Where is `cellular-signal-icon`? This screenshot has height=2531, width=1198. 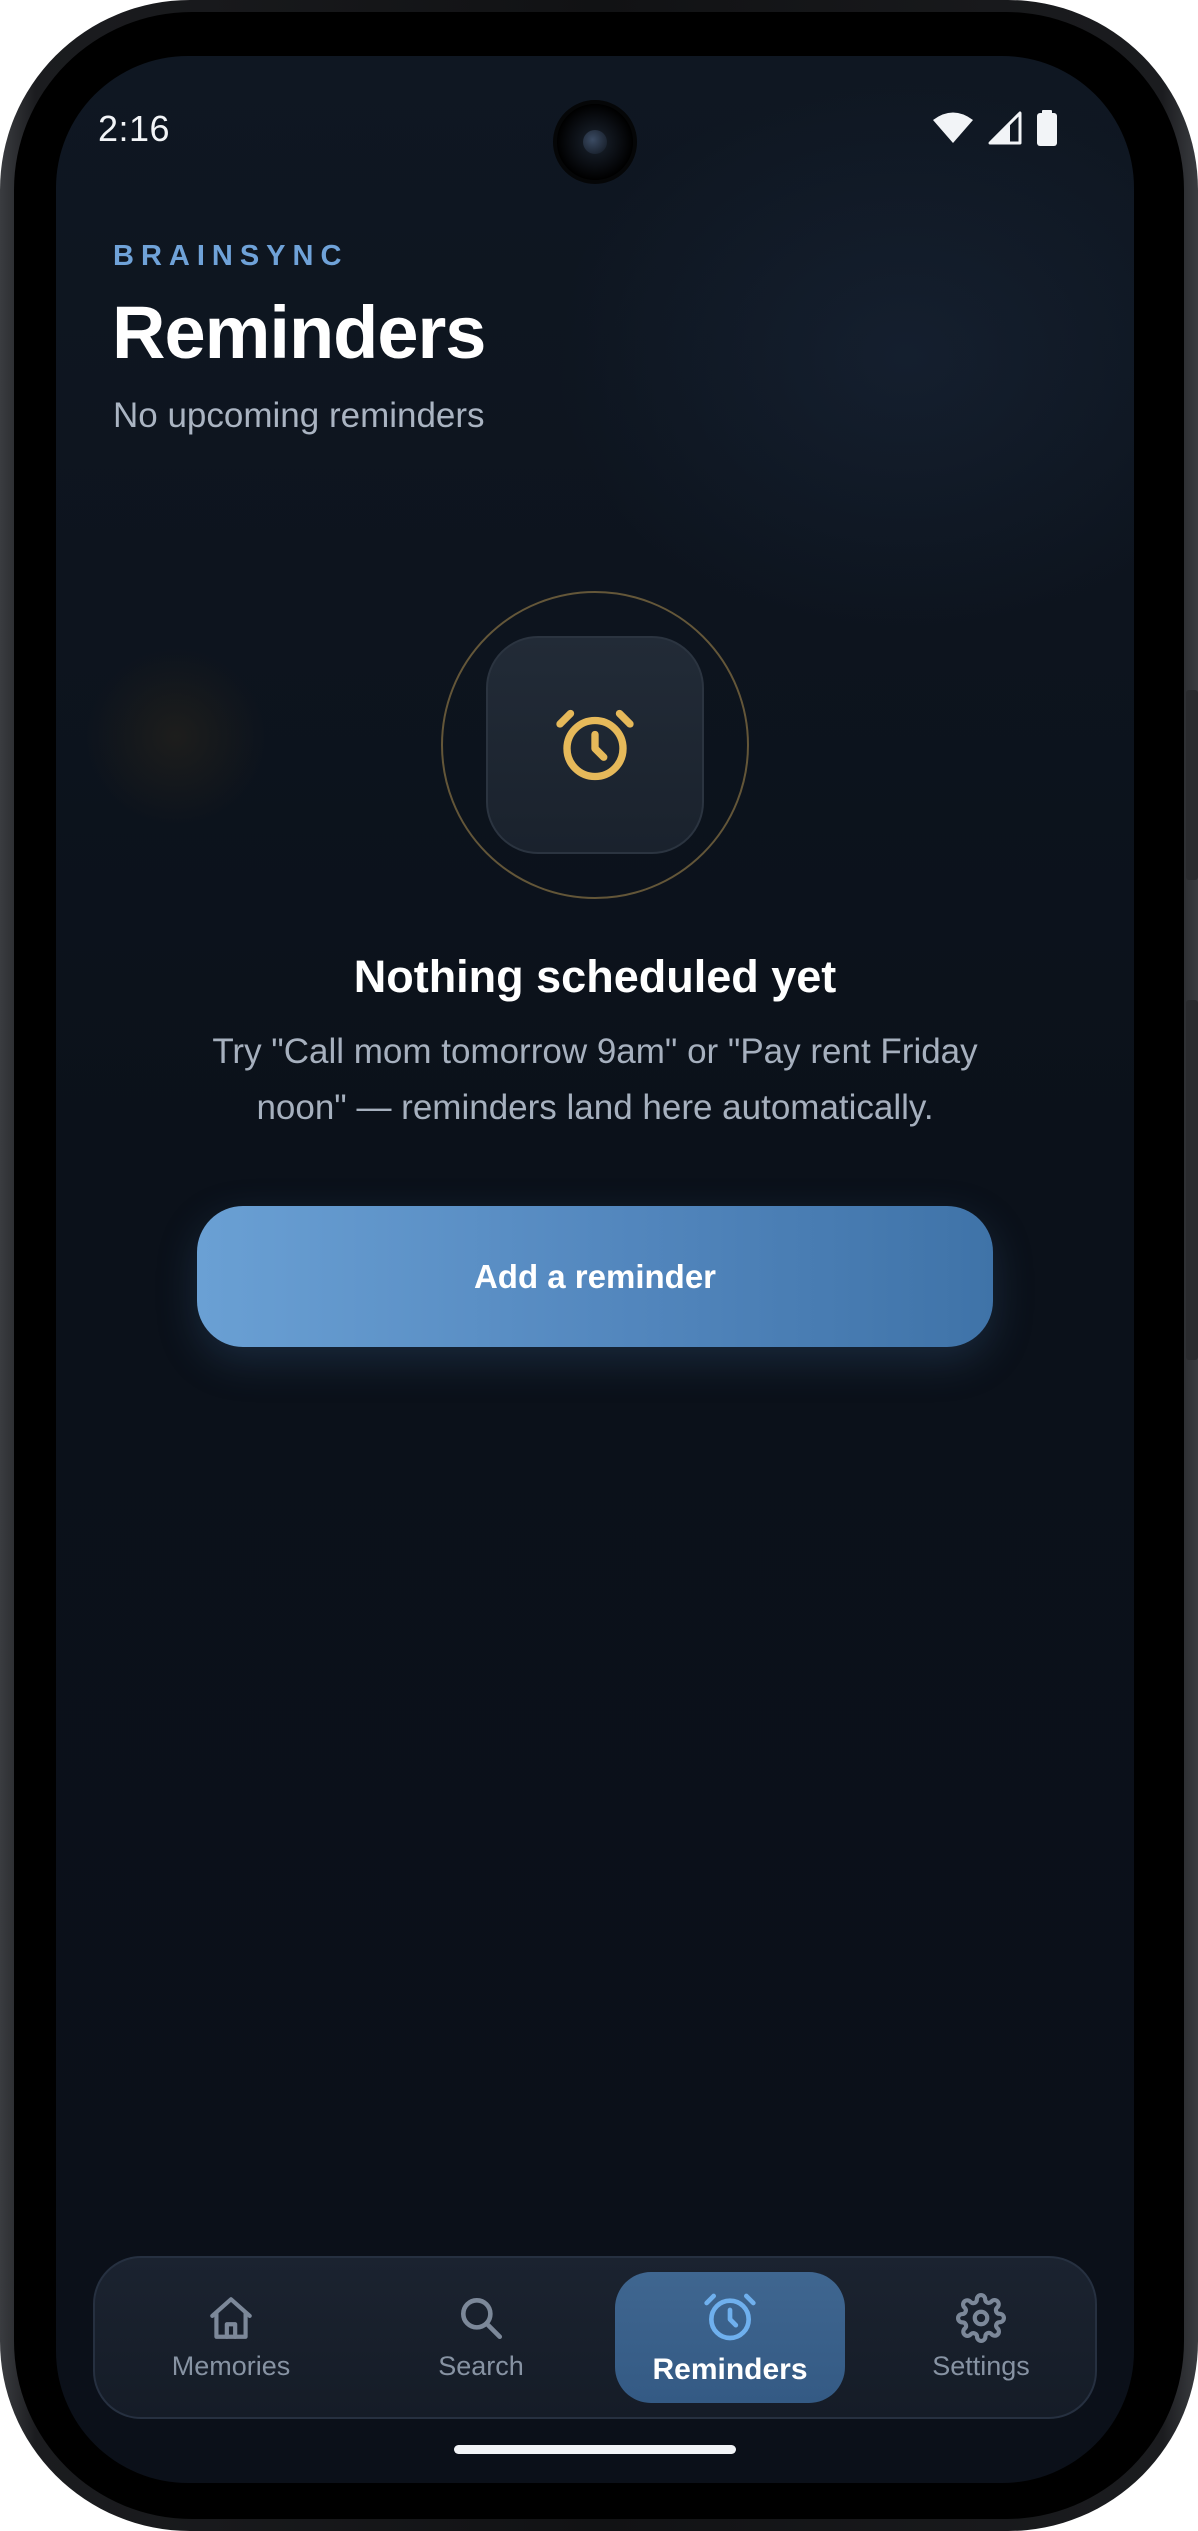
cellular-signal-icon is located at coordinates (1005, 128).